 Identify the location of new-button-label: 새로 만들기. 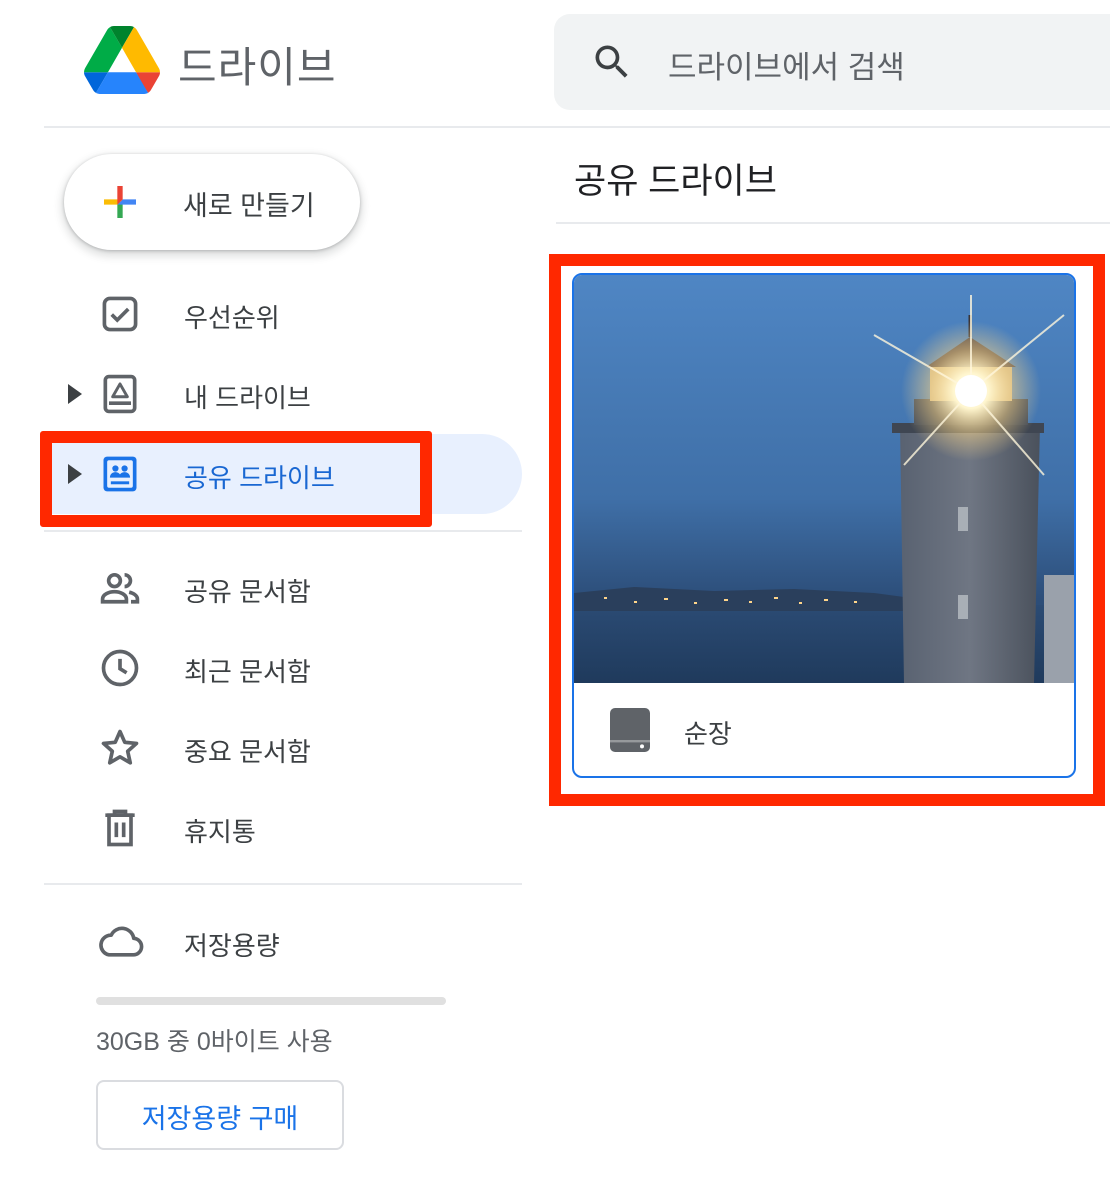
(249, 206).